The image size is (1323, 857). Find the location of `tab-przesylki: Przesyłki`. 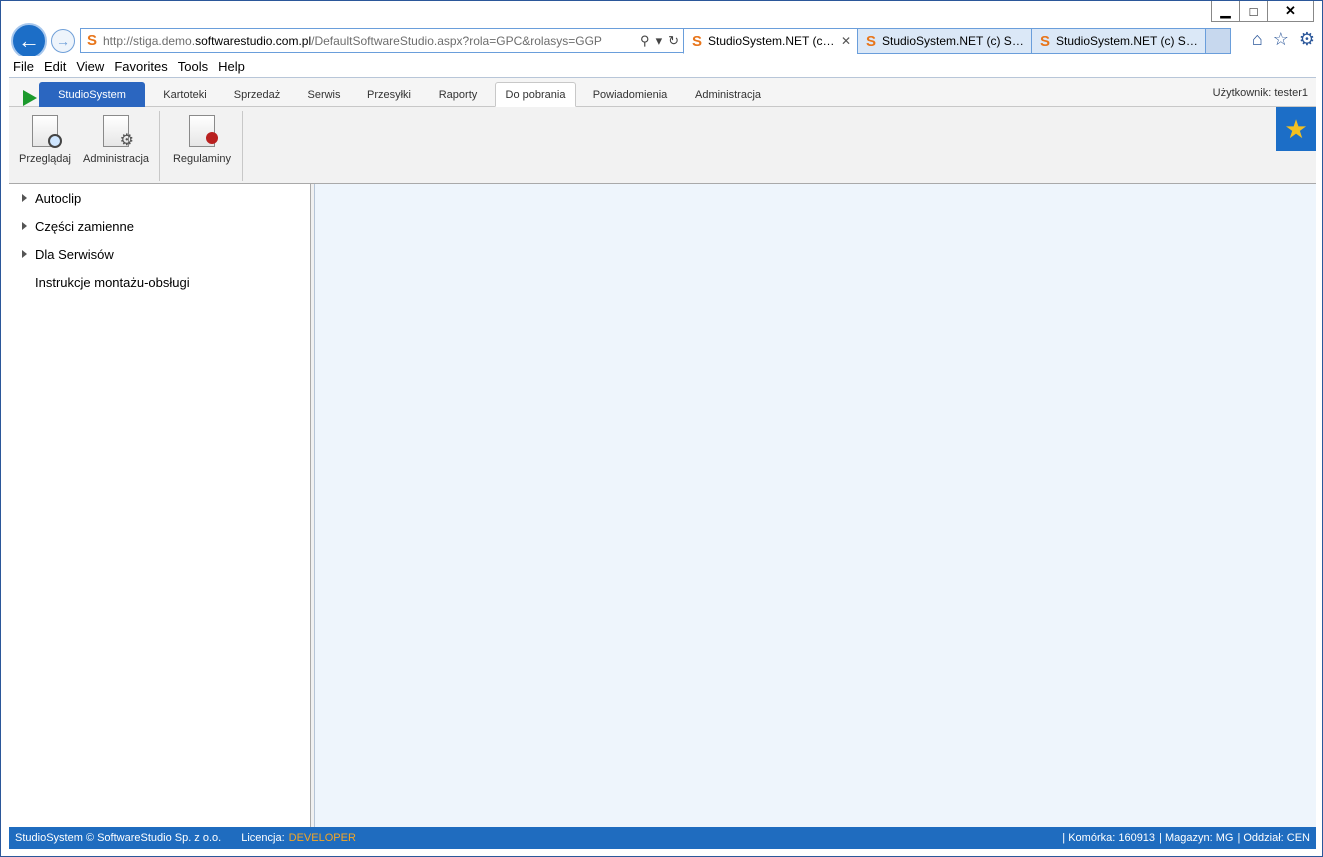

tab-przesylki: Przesyłki is located at coordinates (389, 94).